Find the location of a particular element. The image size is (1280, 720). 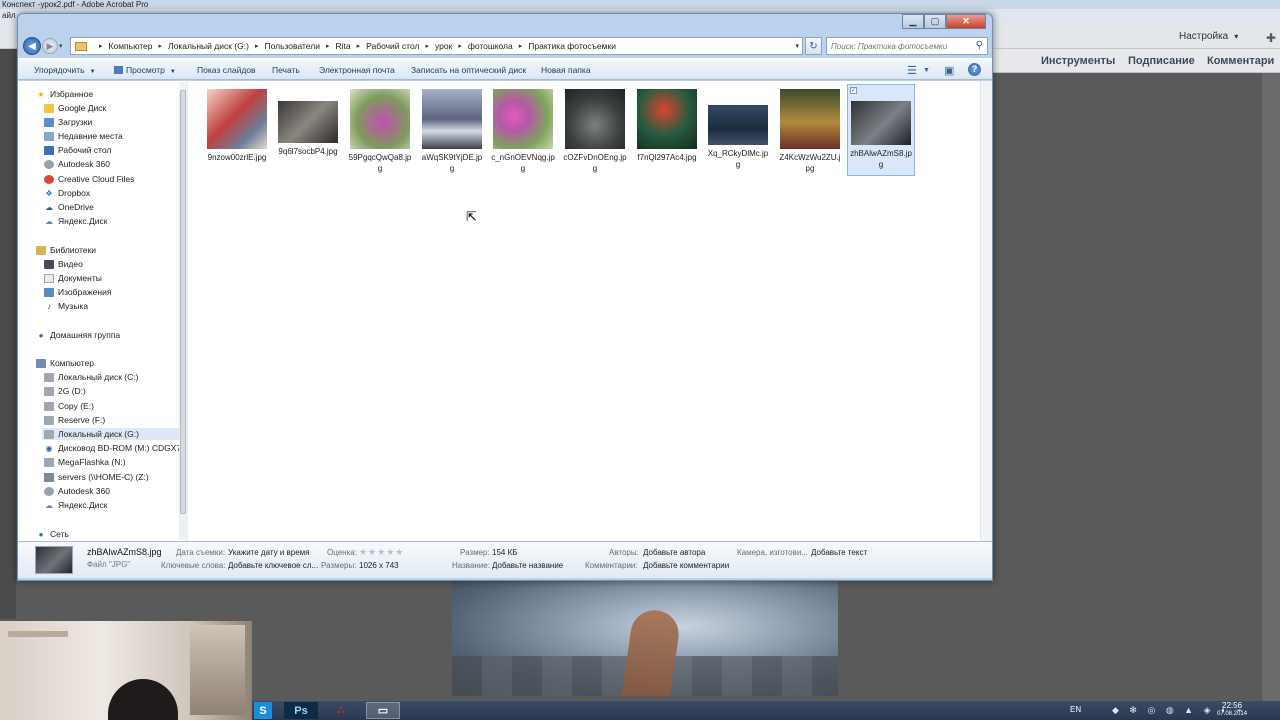

nav-item-desktop: Рабочий стол is located at coordinates (77, 150).